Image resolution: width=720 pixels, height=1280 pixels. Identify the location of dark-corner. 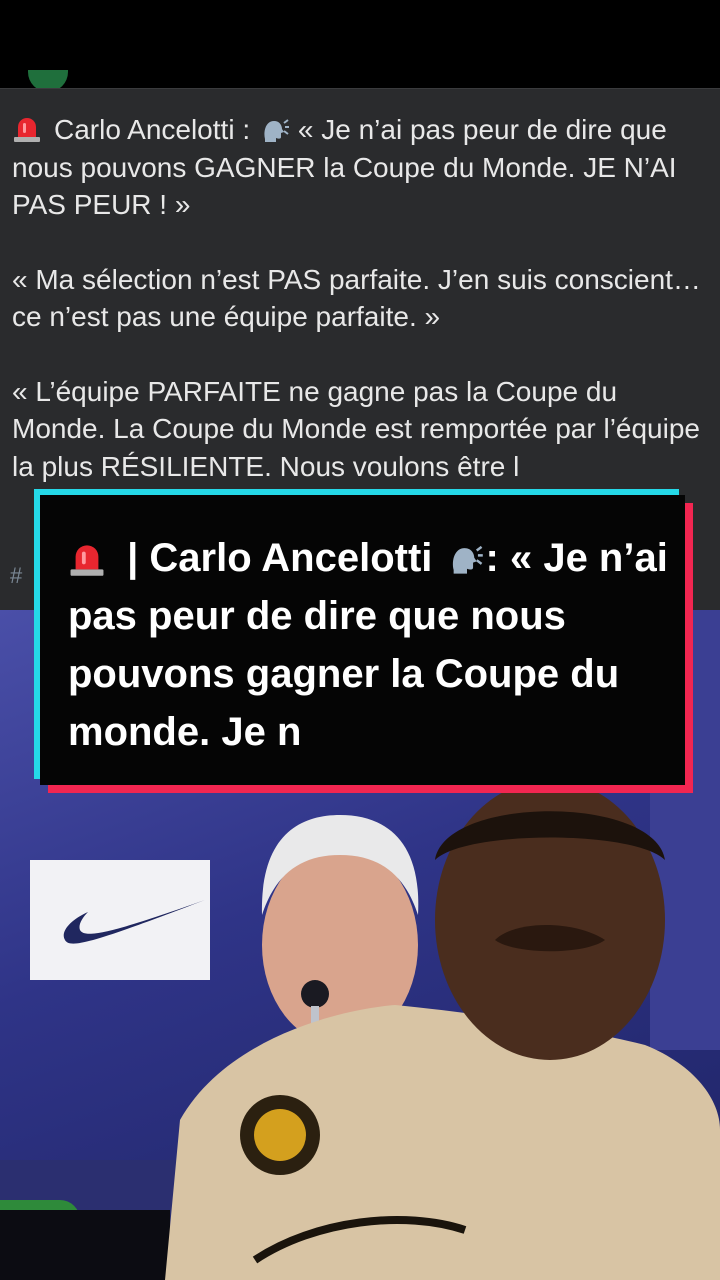
(85, 1245).